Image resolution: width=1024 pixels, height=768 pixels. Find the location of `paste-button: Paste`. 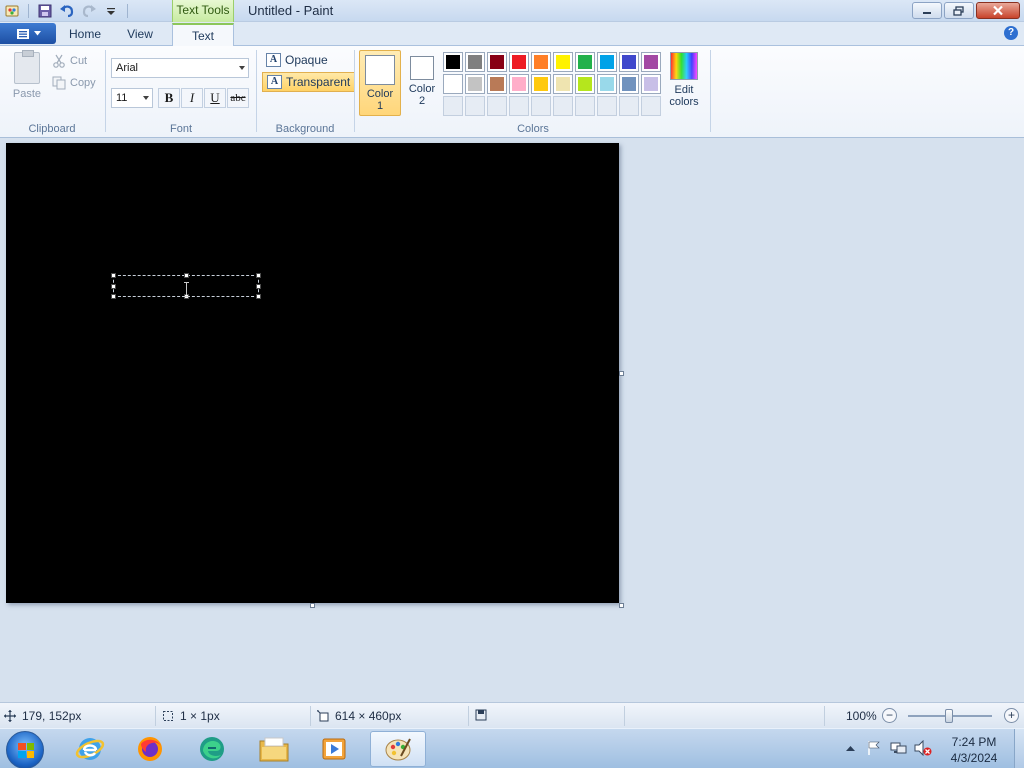

paste-button: Paste is located at coordinates (27, 75).